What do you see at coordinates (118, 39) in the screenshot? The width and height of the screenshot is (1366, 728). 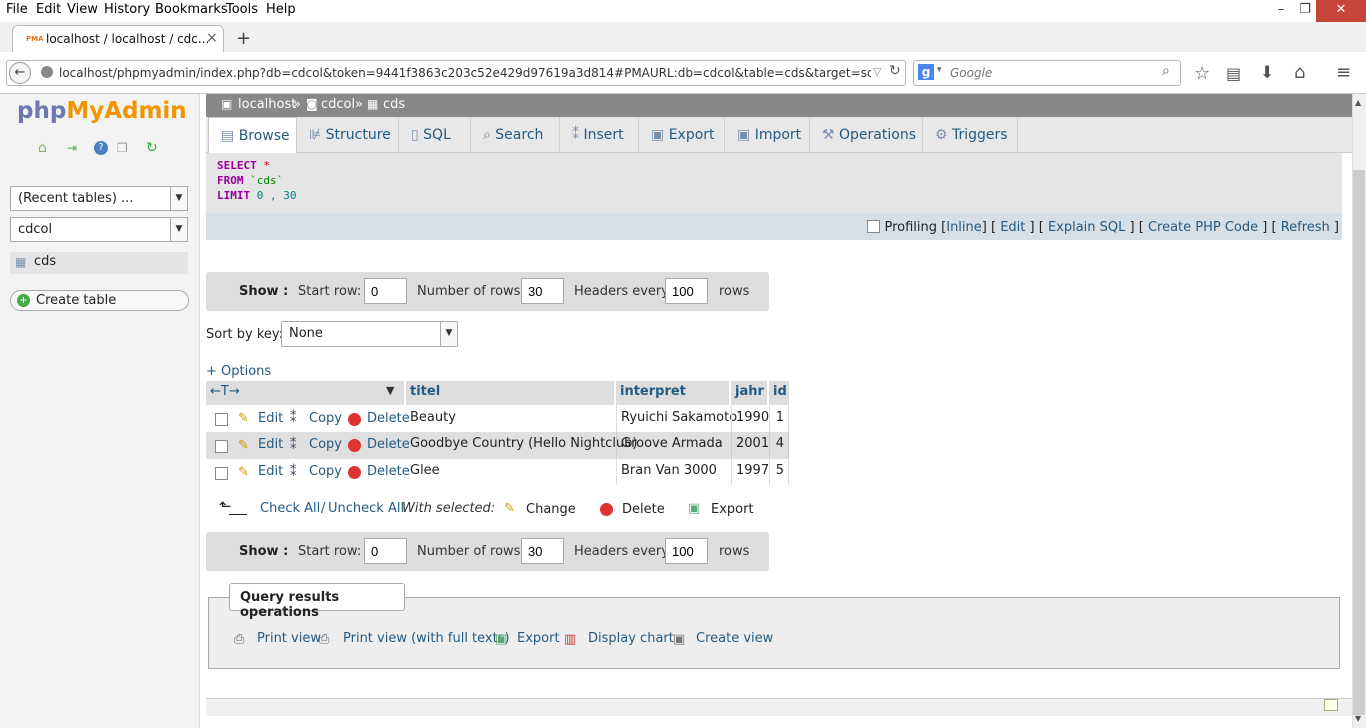 I see `browser-tab: PMA localhost / localhost / cdc... ×` at bounding box center [118, 39].